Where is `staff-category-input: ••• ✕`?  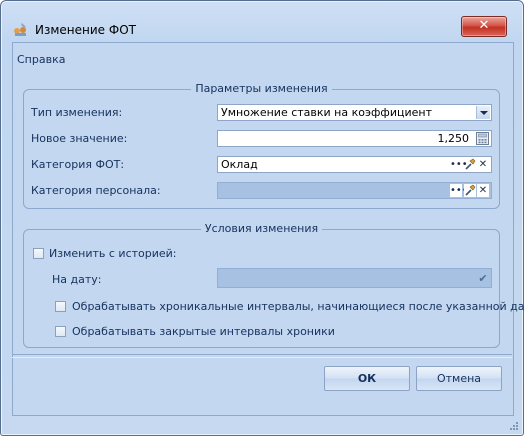
staff-category-input: ••• ✕ is located at coordinates (354, 190).